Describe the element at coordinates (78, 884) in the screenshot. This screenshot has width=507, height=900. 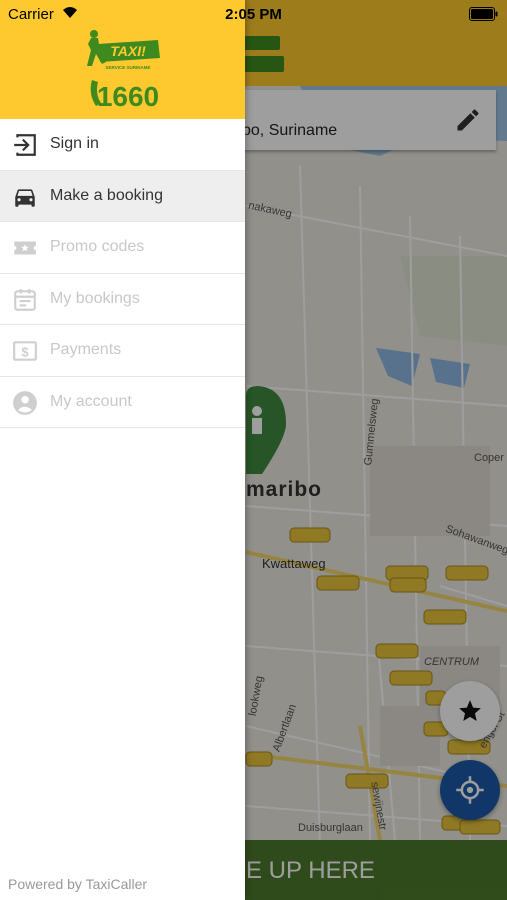
I see `powered-by-label: Powered by TaxiCaller` at that location.